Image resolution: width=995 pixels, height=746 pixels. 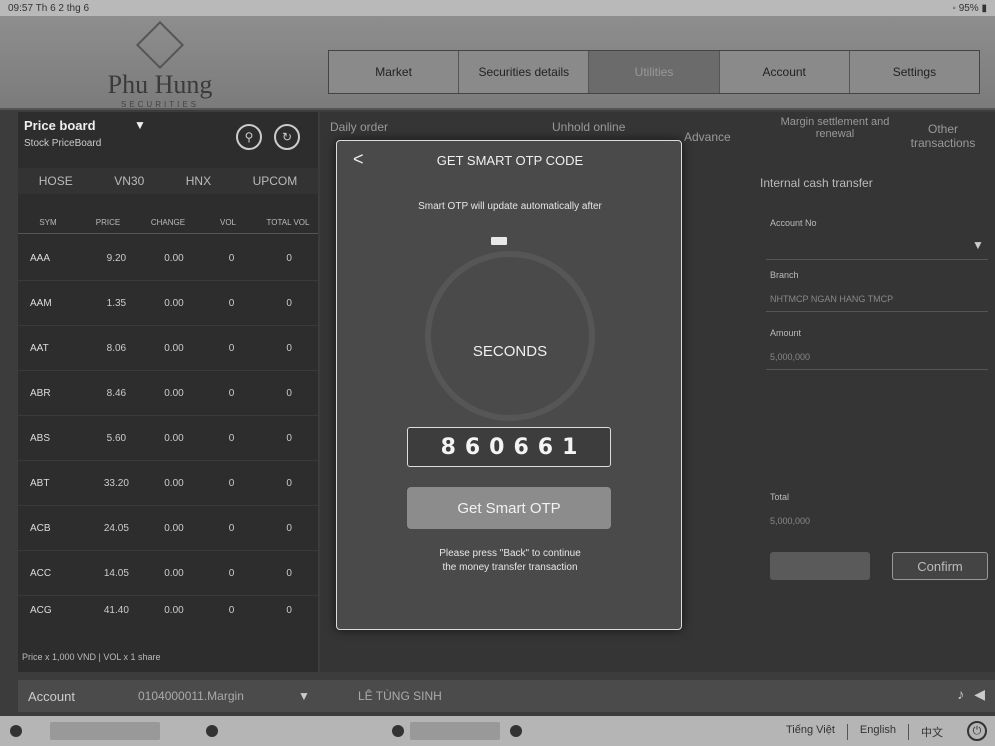 I want to click on menu-daily-order: Daily order, so click(x=359, y=127).